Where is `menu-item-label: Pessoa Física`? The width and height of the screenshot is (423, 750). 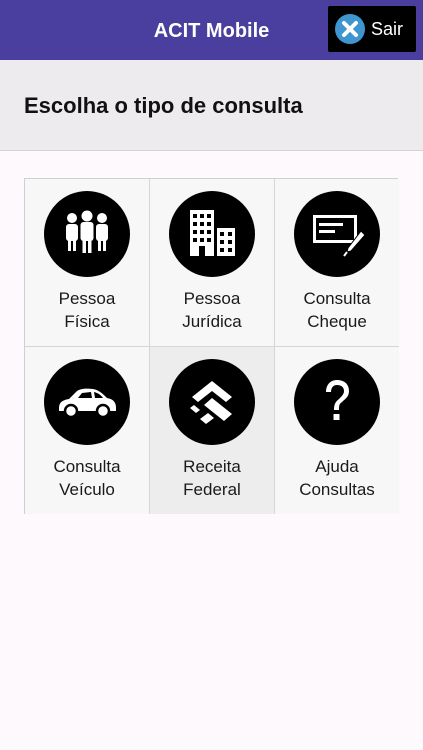
menu-item-label: Pessoa Física is located at coordinates (87, 310).